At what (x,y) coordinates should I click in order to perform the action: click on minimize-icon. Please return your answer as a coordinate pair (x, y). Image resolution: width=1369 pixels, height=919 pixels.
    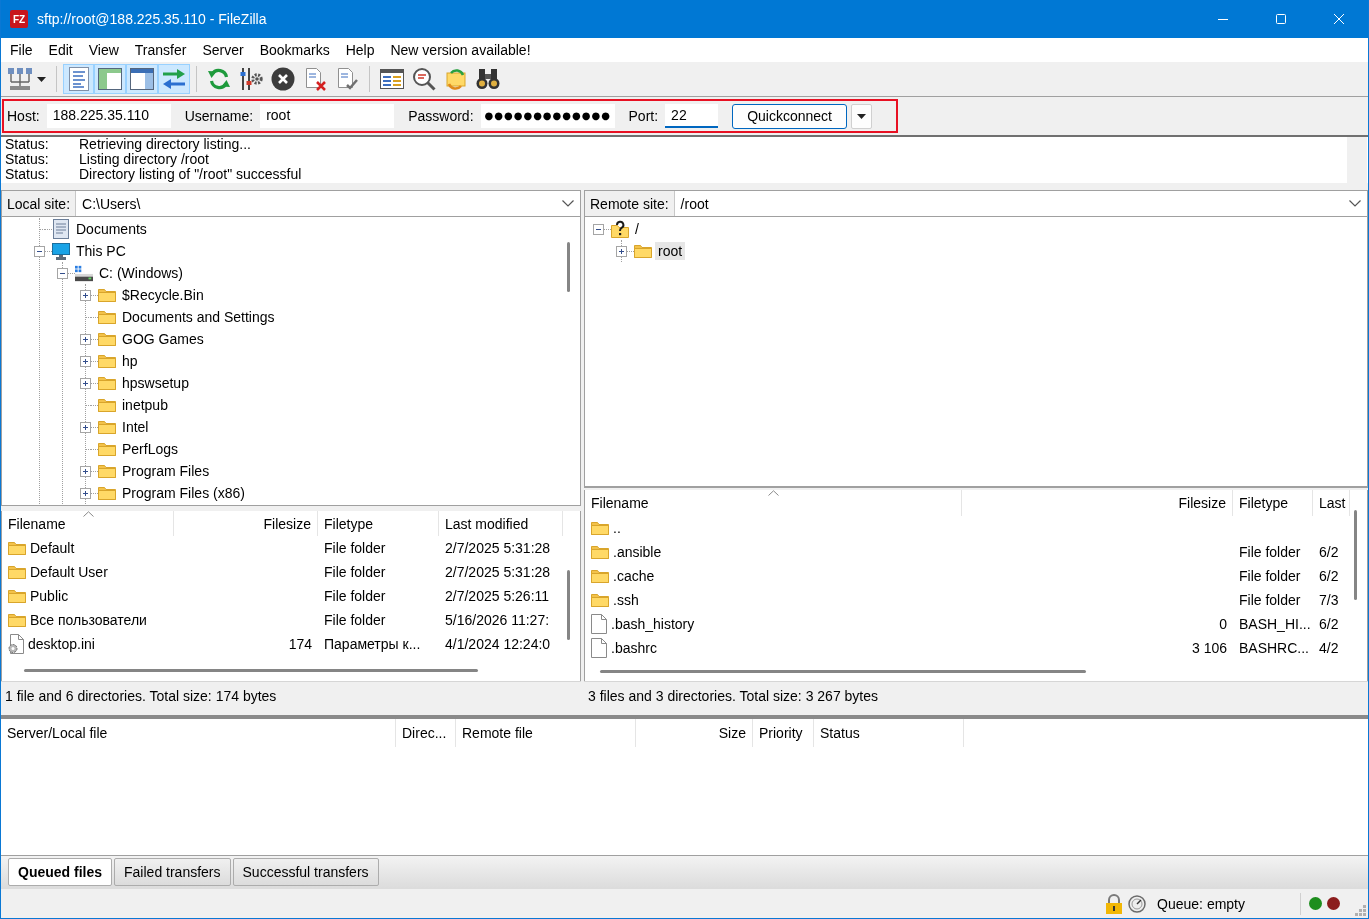
    Looking at the image, I should click on (1223, 19).